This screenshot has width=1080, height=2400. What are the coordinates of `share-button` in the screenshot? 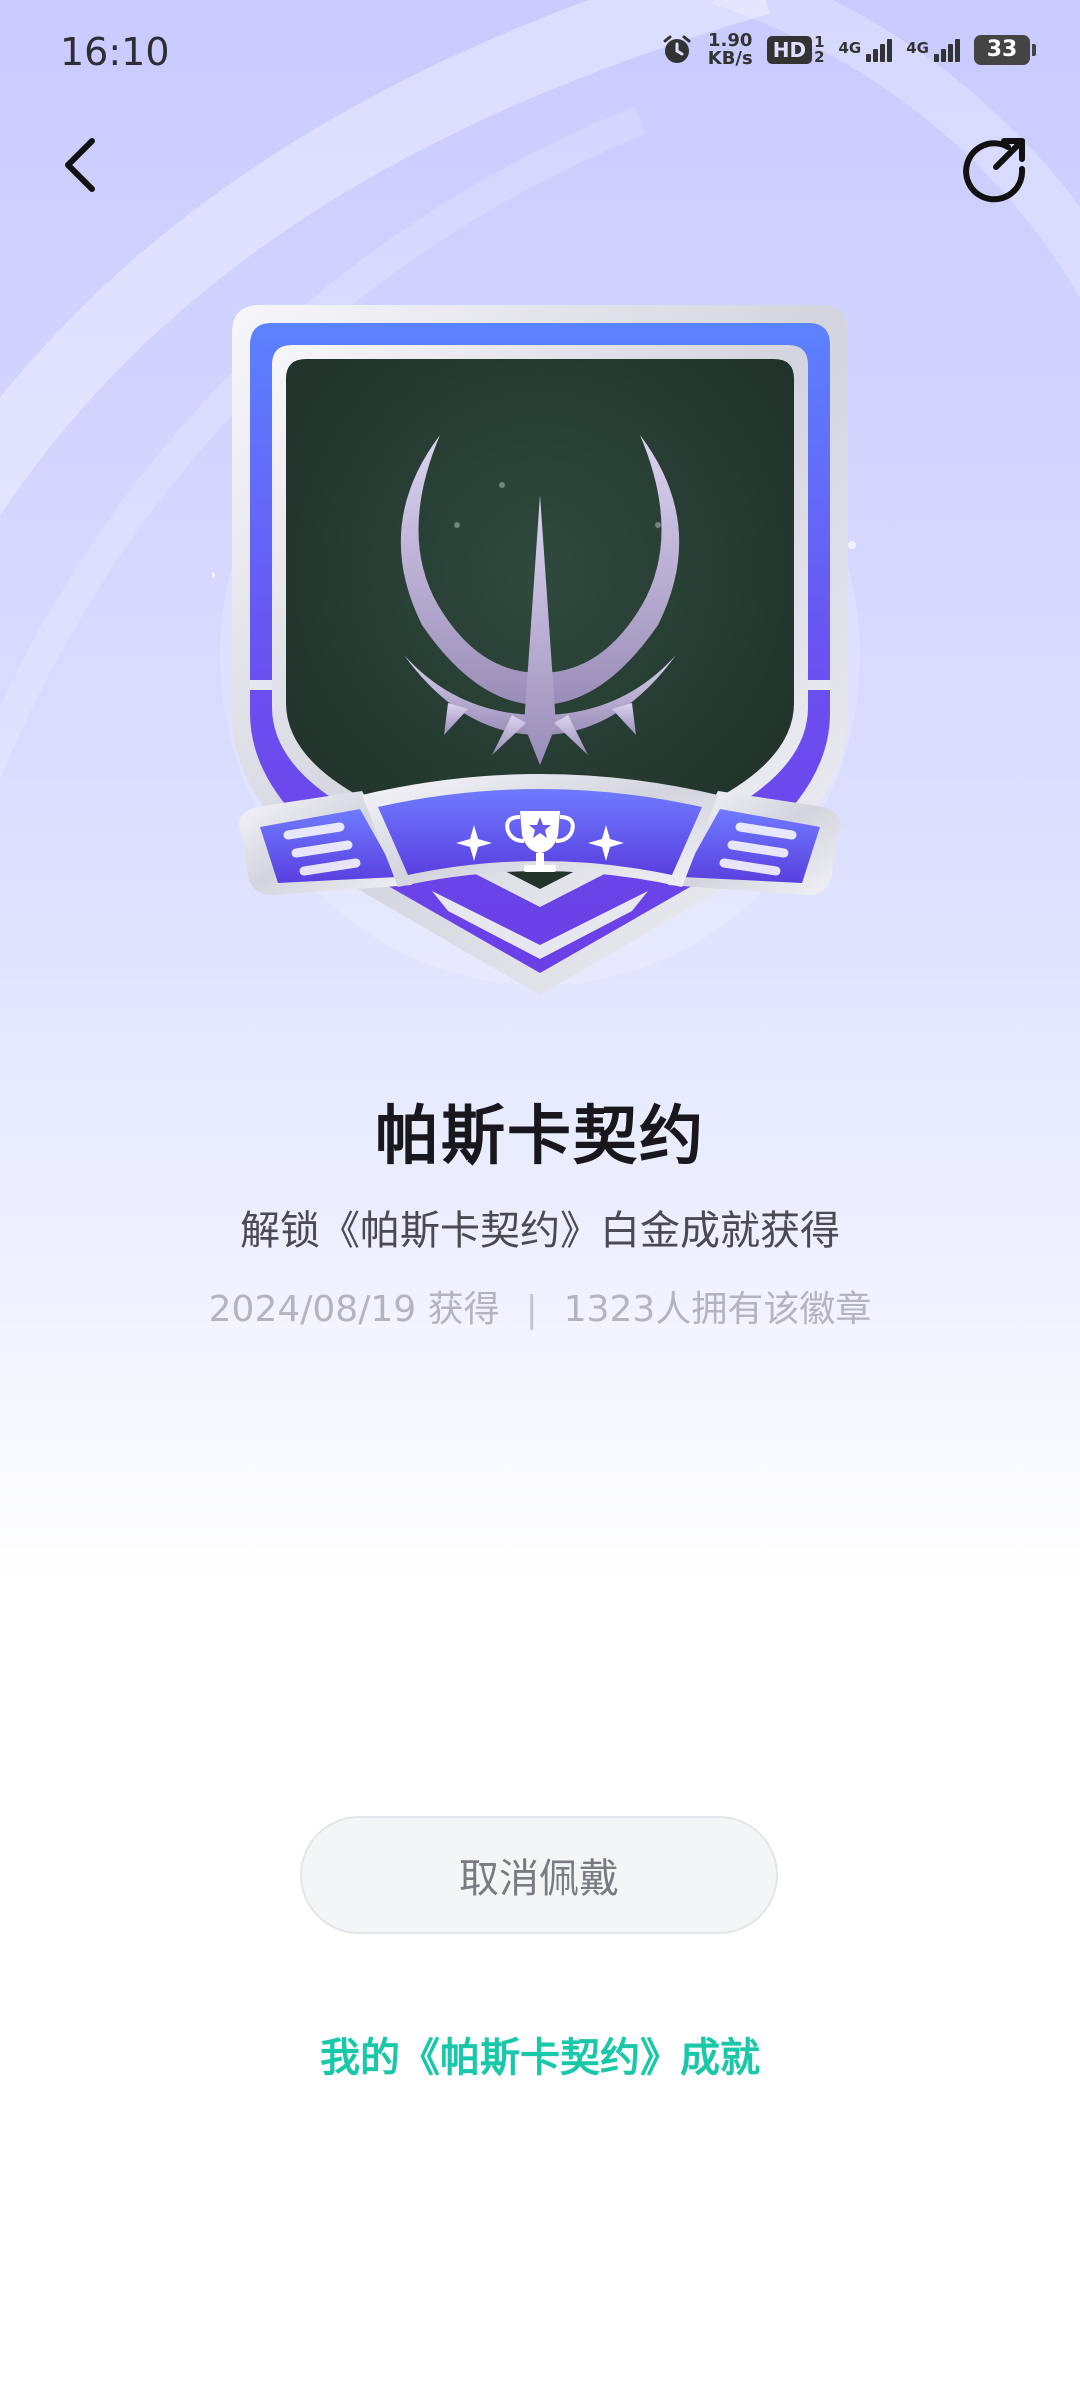 It's located at (995, 170).